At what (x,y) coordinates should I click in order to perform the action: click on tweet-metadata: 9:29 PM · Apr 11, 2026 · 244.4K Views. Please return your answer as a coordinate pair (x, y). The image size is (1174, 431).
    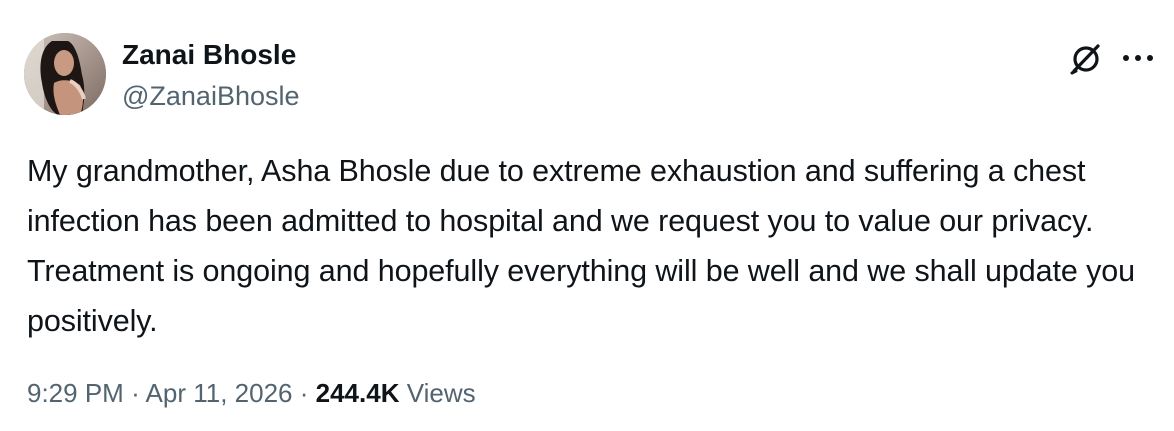
    Looking at the image, I should click on (251, 393).